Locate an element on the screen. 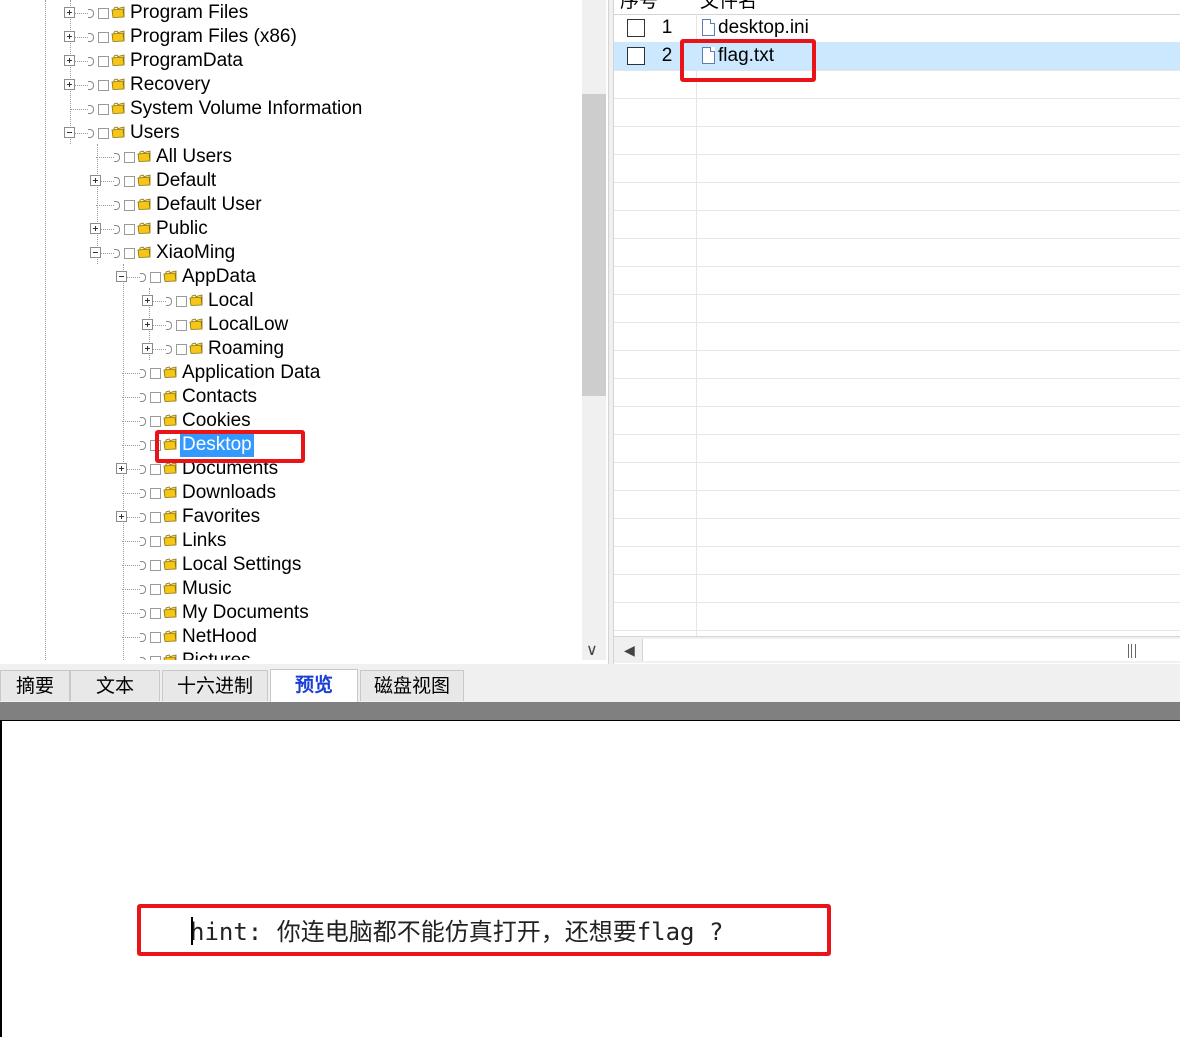 The image size is (1180, 1037). tree-item-locallow: LocalLow is located at coordinates (290, 325).